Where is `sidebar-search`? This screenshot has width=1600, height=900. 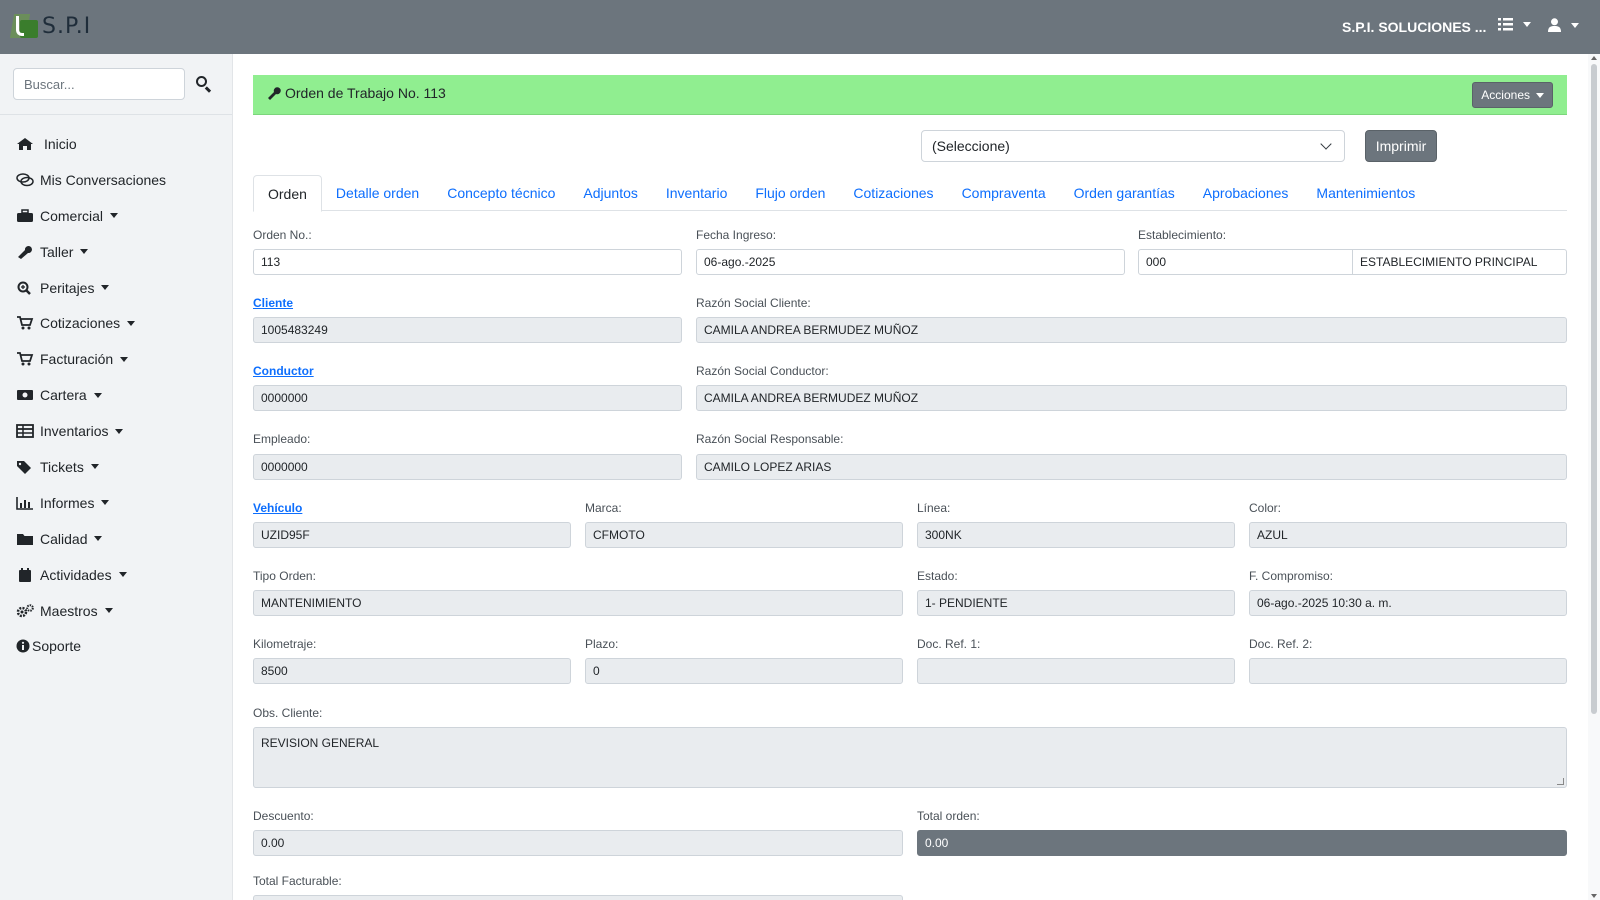 sidebar-search is located at coordinates (113, 84).